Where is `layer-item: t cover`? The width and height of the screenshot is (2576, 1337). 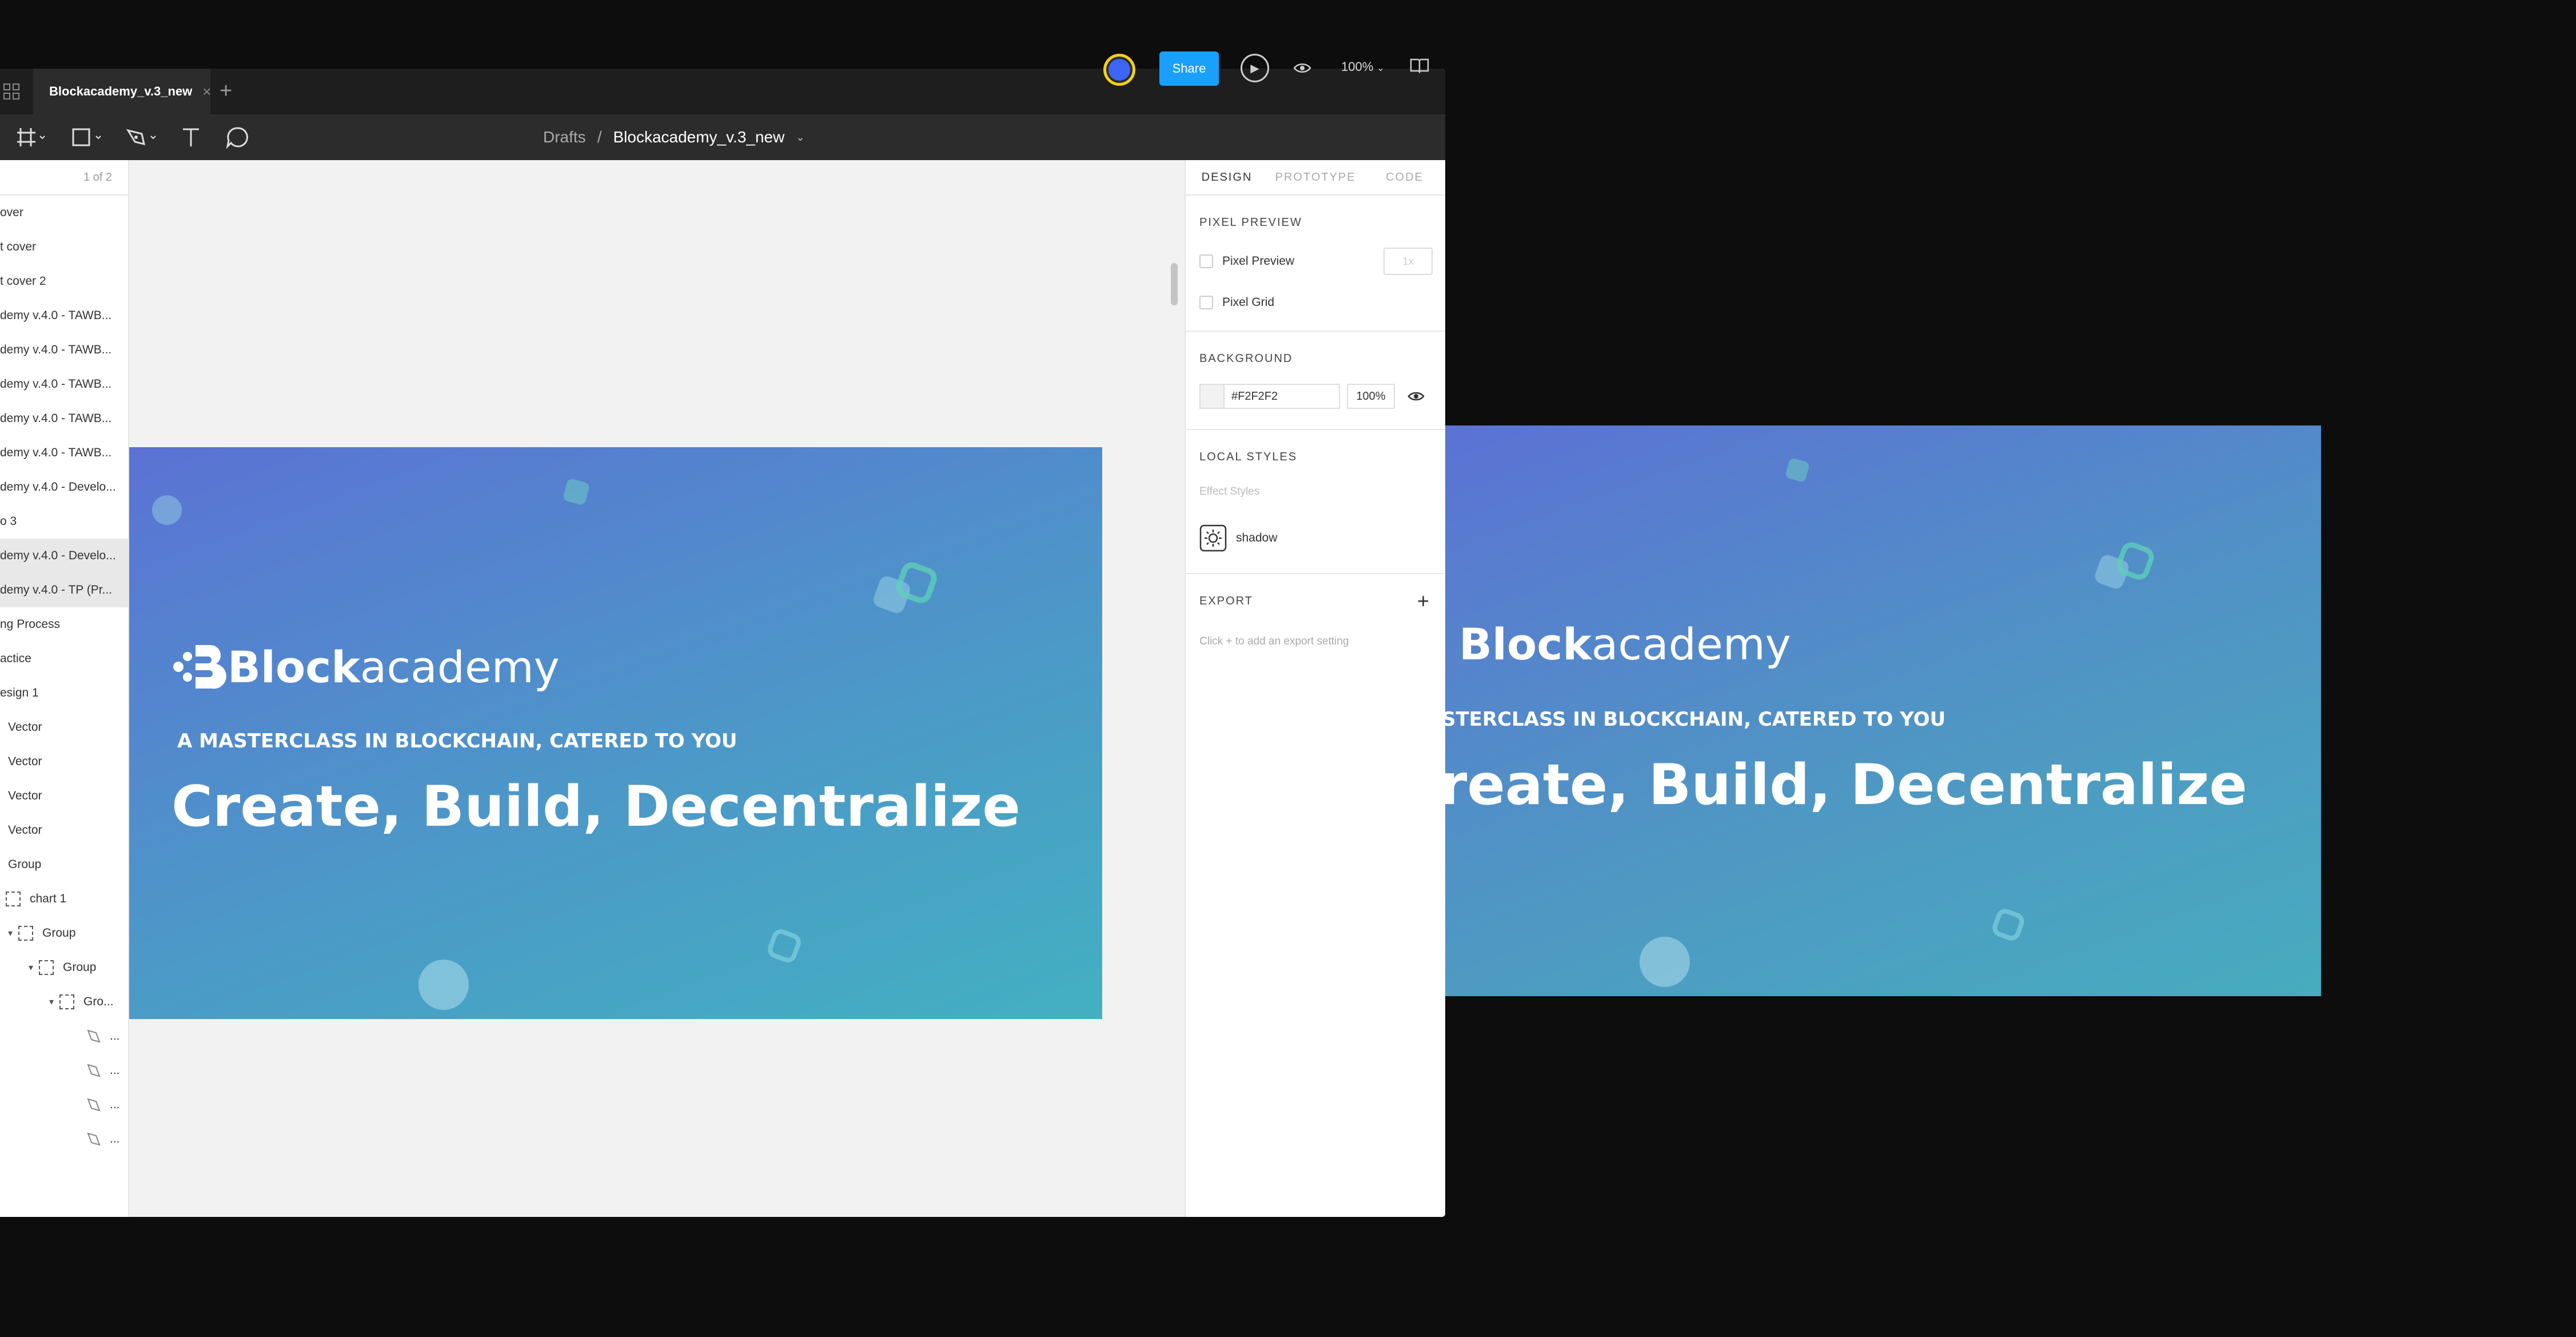
layer-item: t cover is located at coordinates (64, 247).